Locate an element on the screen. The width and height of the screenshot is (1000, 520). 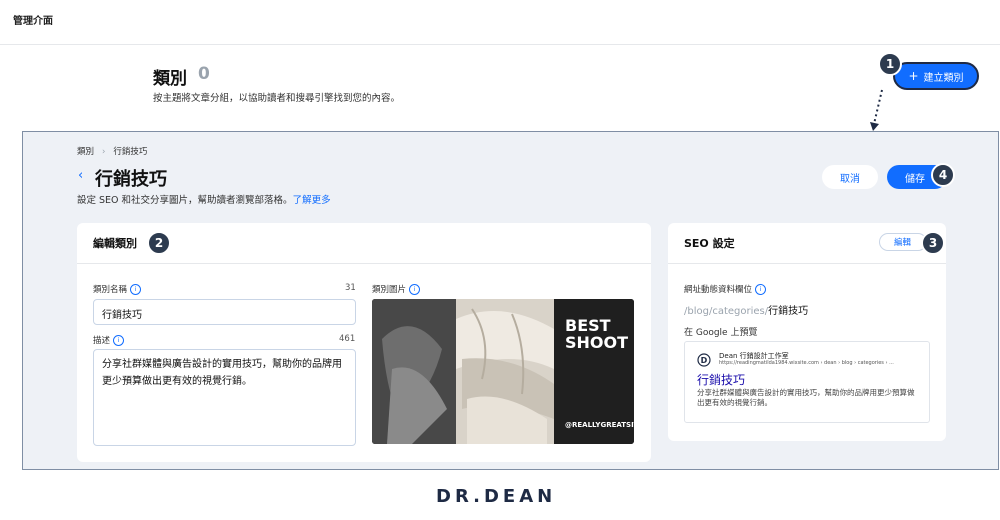
top-bar is located at coordinates (500, 22).